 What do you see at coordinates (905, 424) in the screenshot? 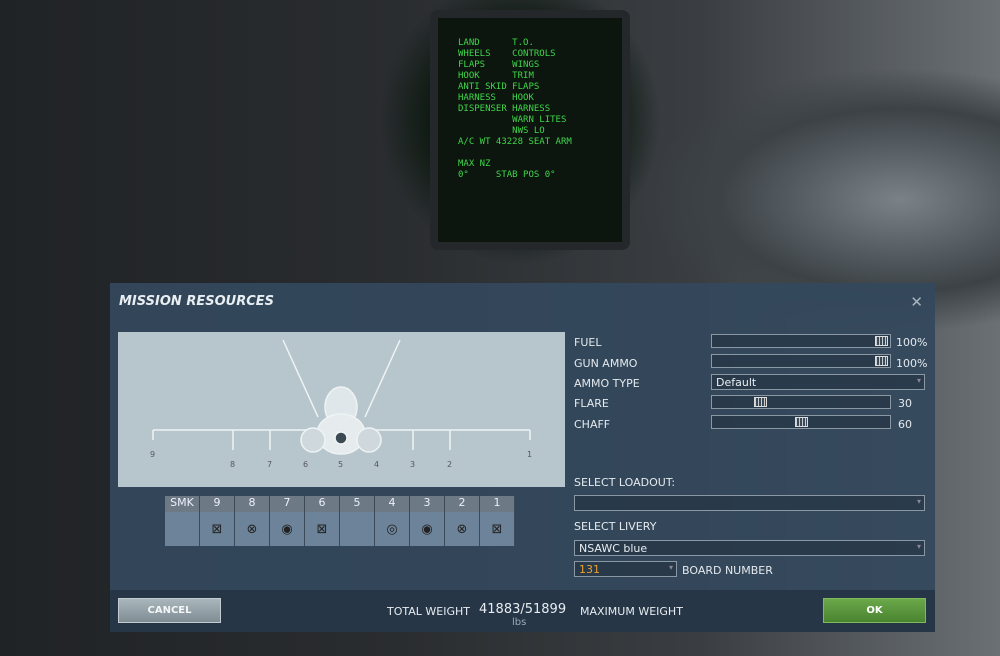
I see `chaff-value: 60` at bounding box center [905, 424].